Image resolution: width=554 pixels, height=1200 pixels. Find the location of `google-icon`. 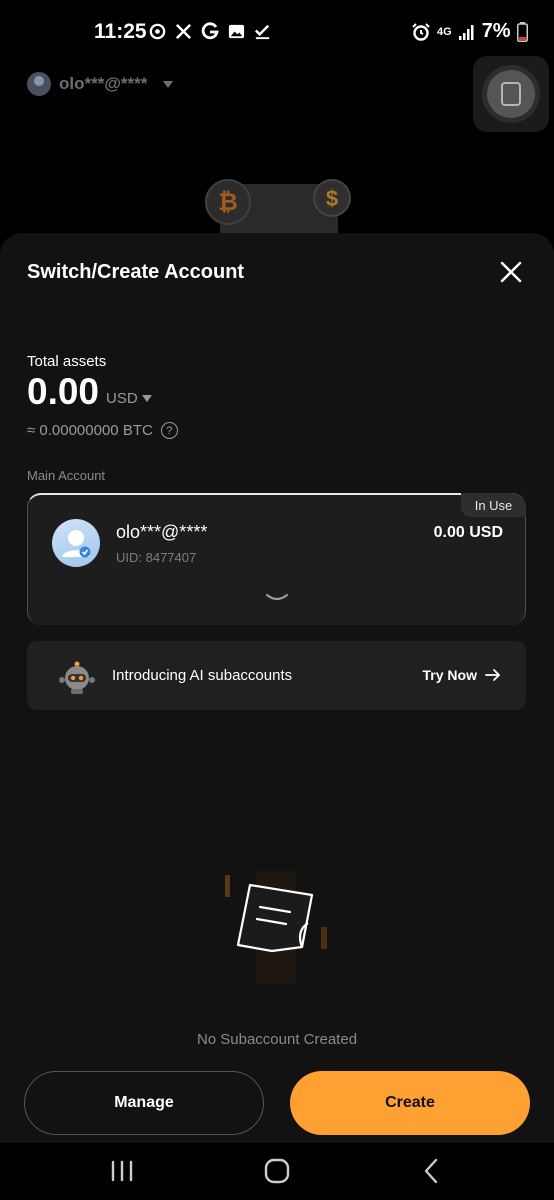

google-icon is located at coordinates (210, 31).